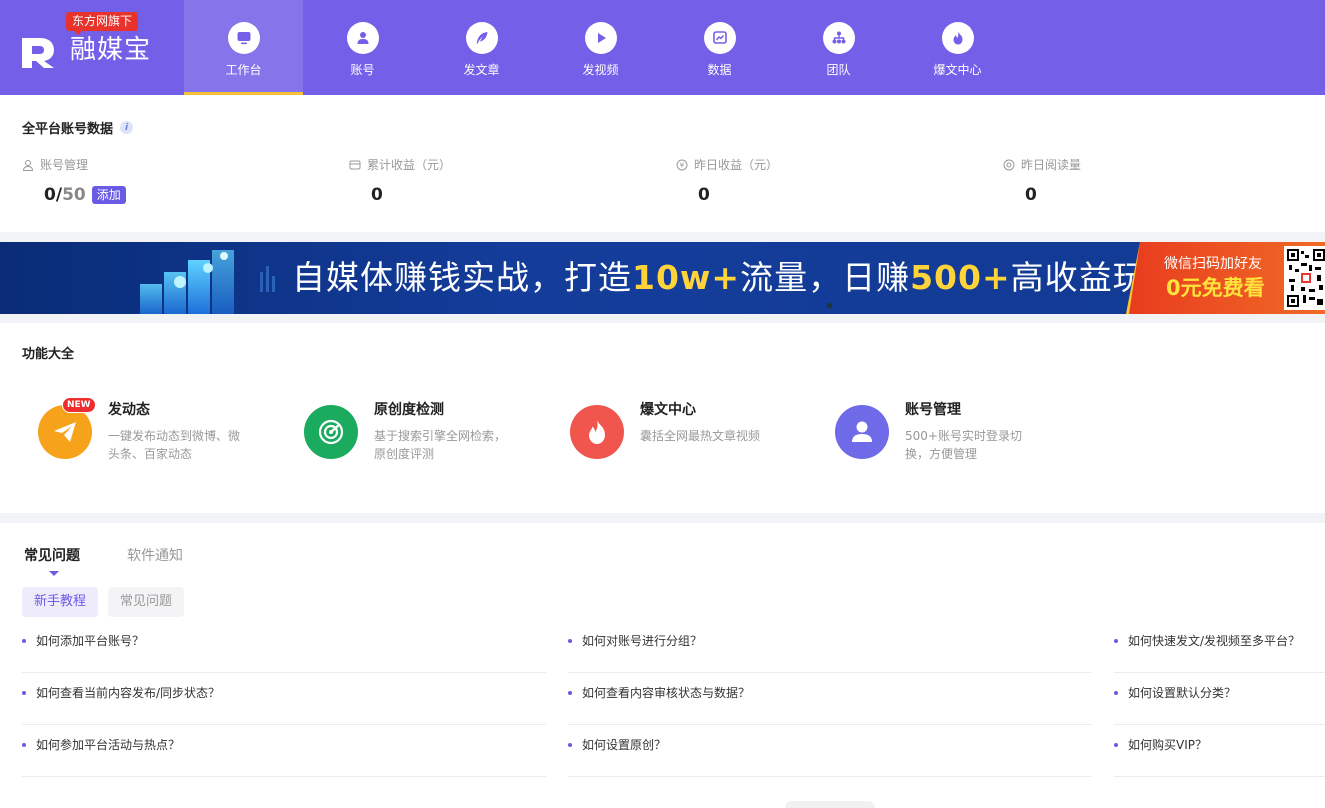 The width and height of the screenshot is (1325, 808). I want to click on nav-item-hot-articles: 爆文中心, so click(957, 47).